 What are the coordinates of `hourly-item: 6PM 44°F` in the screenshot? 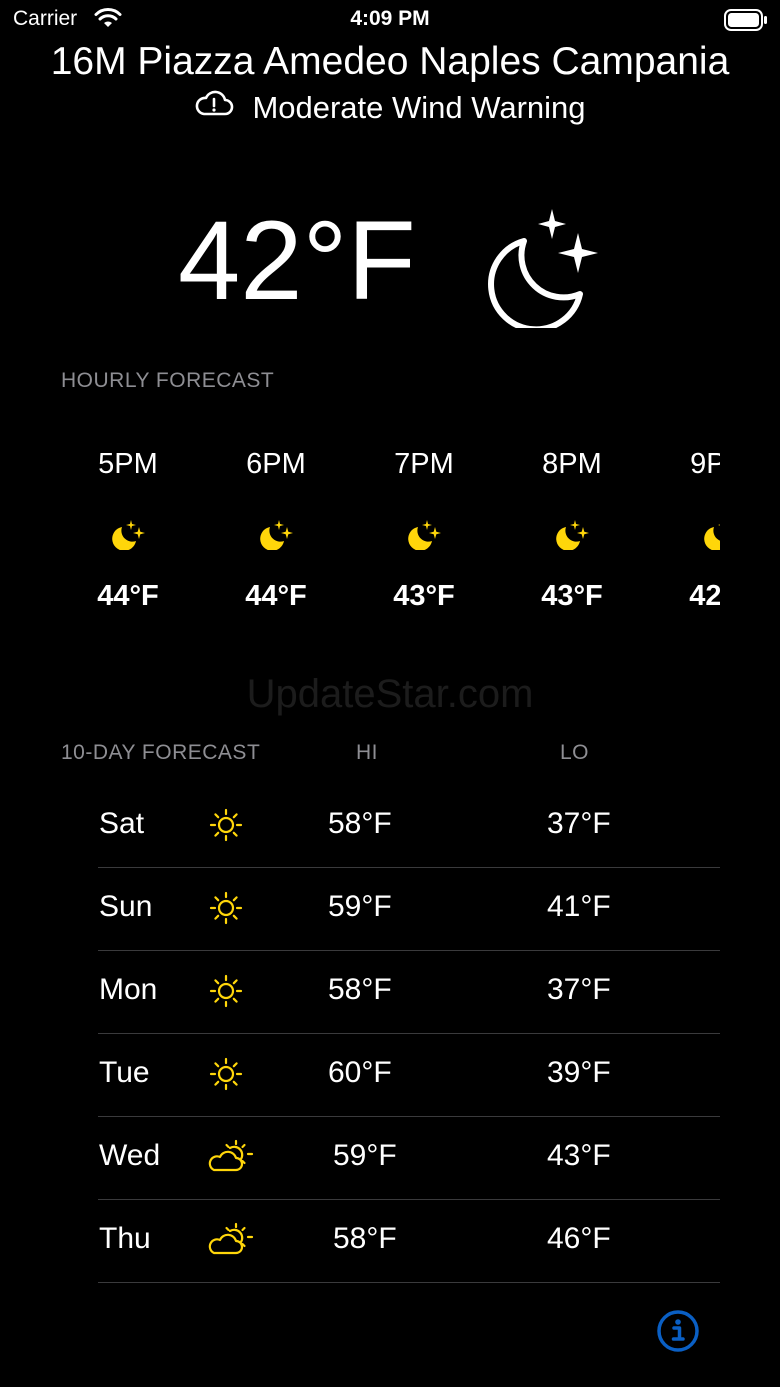 It's located at (276, 526).